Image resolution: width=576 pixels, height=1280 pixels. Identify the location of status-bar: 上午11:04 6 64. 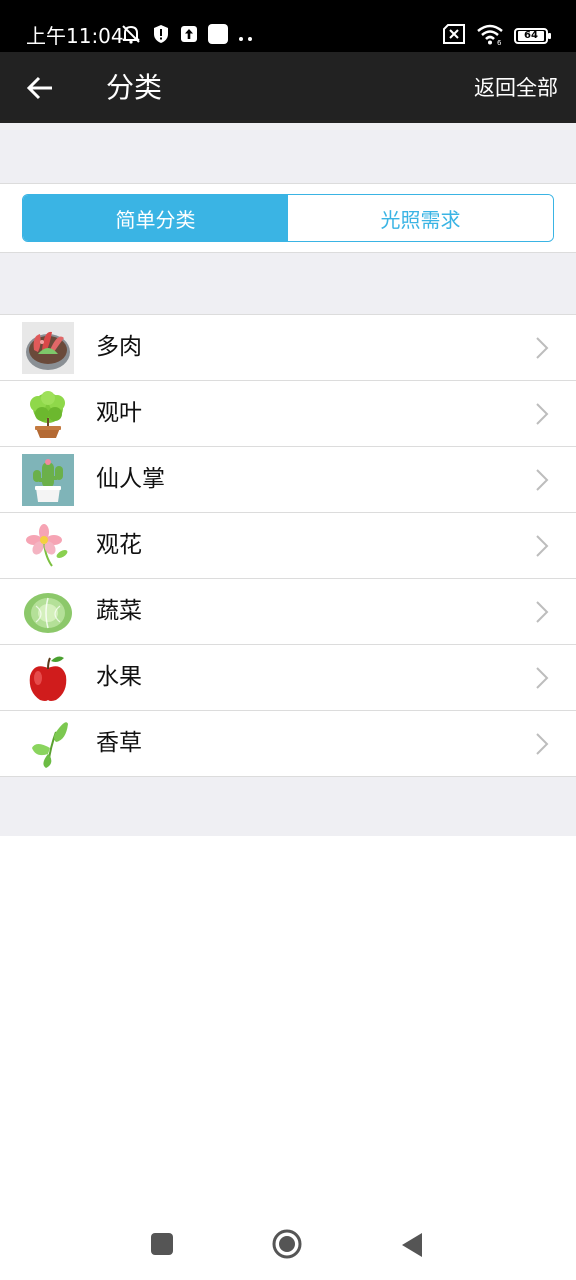
(288, 26).